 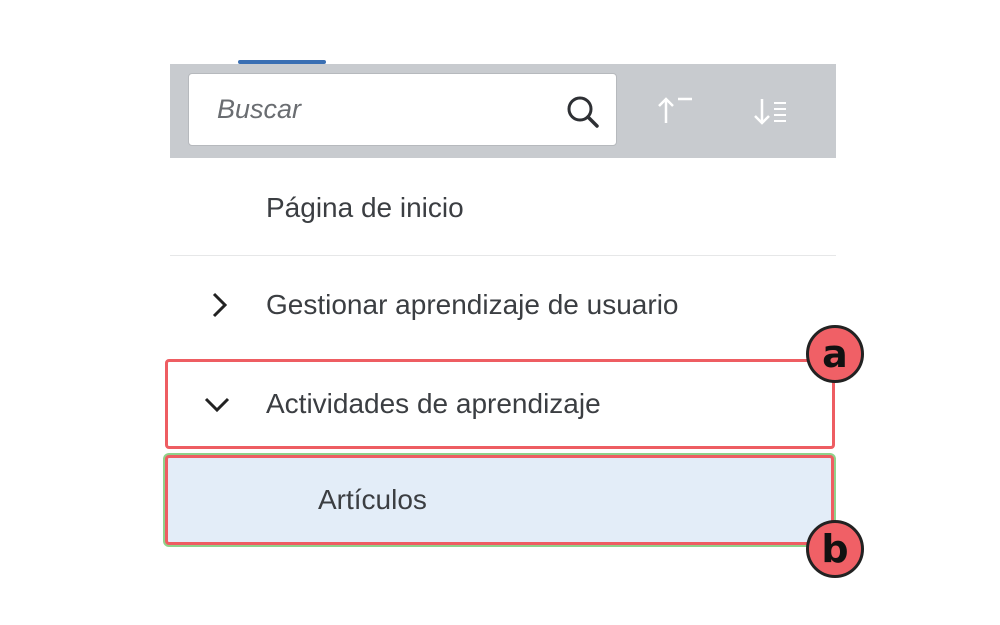 What do you see at coordinates (835, 549) in the screenshot?
I see `annotation-badge-b: b` at bounding box center [835, 549].